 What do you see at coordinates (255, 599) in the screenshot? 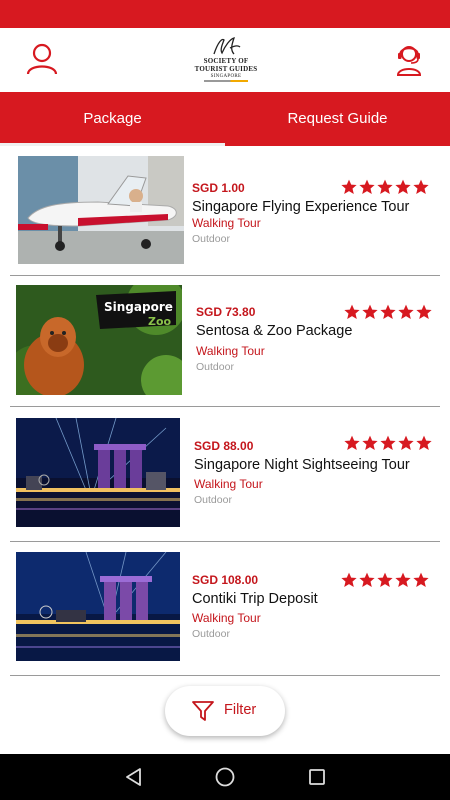
I see `package-title: Contiki Trip Deposit` at bounding box center [255, 599].